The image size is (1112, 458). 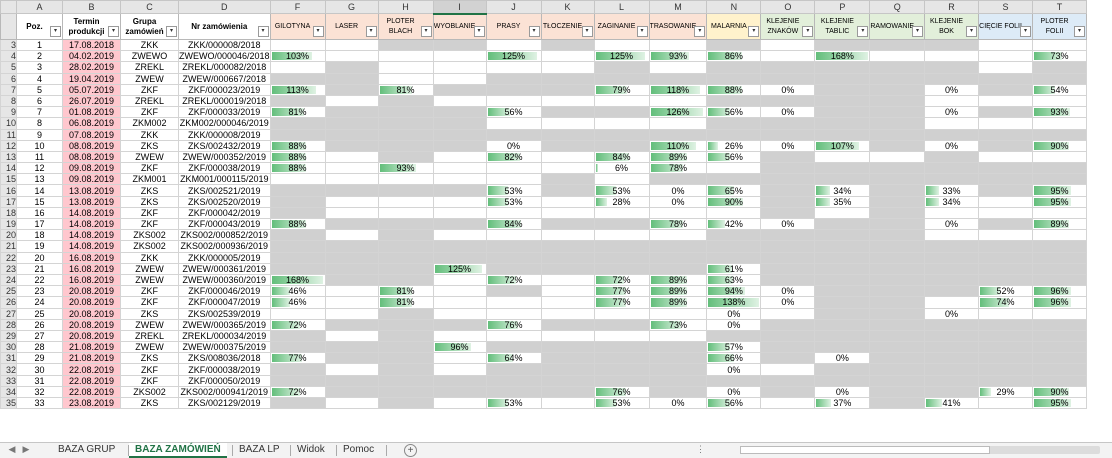 What do you see at coordinates (39, 45) in the screenshot?
I see `cell-poz: 1` at bounding box center [39, 45].